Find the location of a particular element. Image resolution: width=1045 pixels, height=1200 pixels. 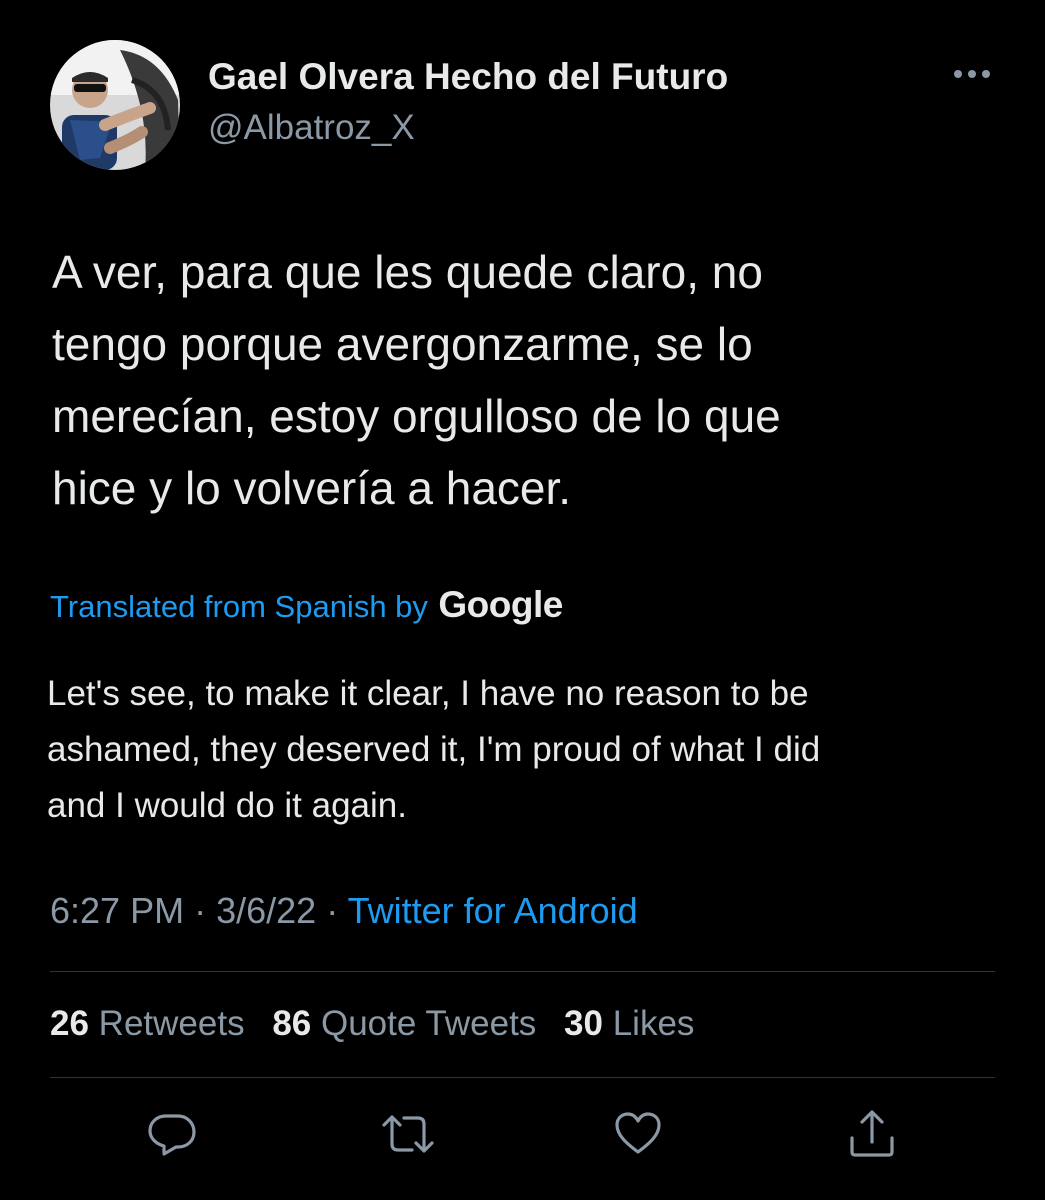

tweet-stats: 26 Retweets 86 Quote Tweets 30 Likes is located at coordinates (381, 1024).